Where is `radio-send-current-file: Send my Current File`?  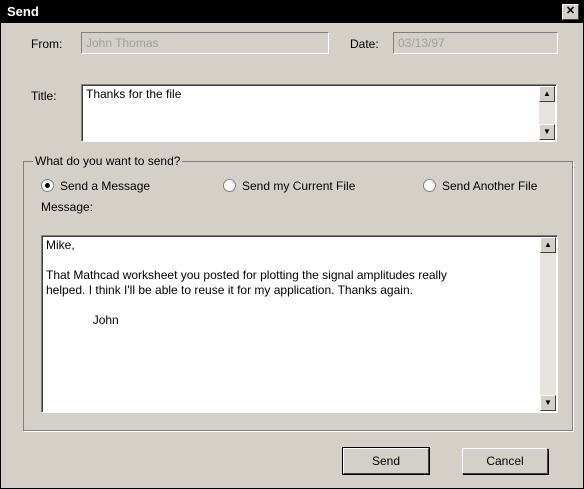
radio-send-current-file: Send my Current File is located at coordinates (289, 186).